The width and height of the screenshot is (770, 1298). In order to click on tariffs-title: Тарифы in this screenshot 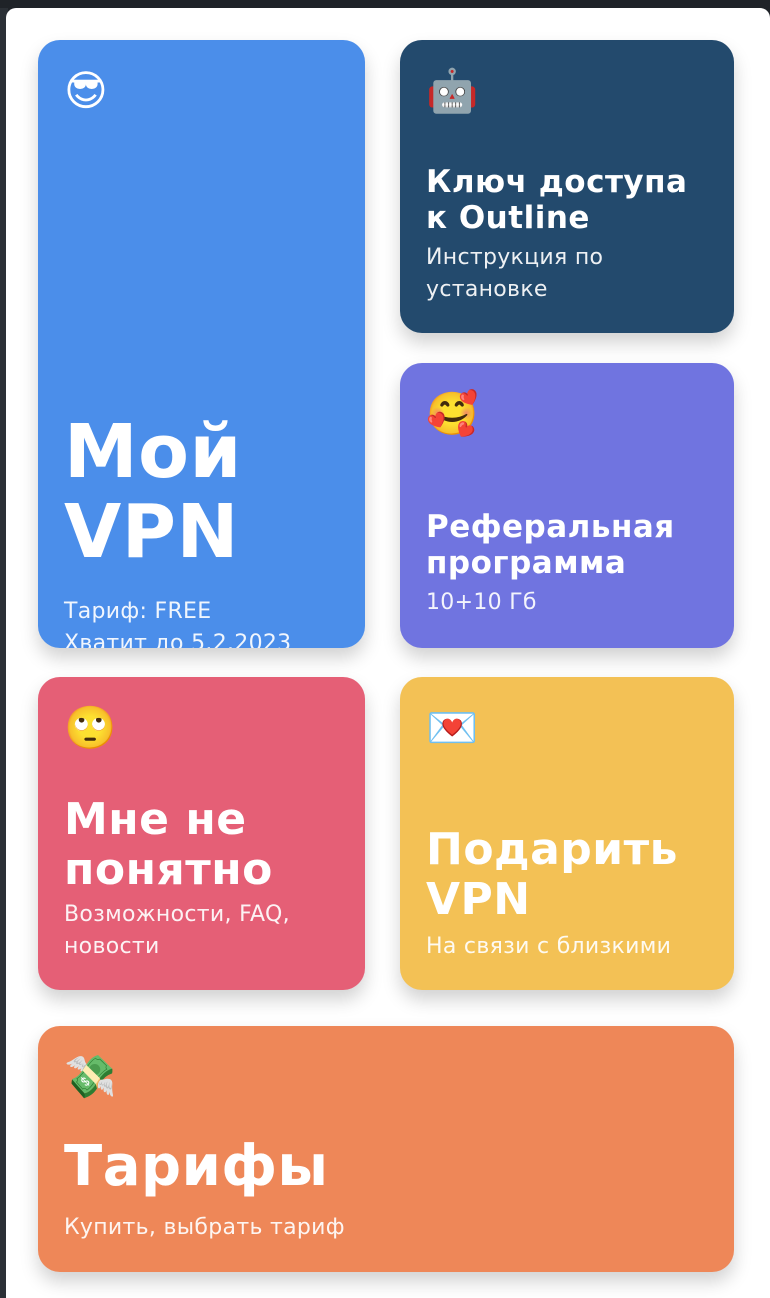, I will do `click(196, 1166)`.